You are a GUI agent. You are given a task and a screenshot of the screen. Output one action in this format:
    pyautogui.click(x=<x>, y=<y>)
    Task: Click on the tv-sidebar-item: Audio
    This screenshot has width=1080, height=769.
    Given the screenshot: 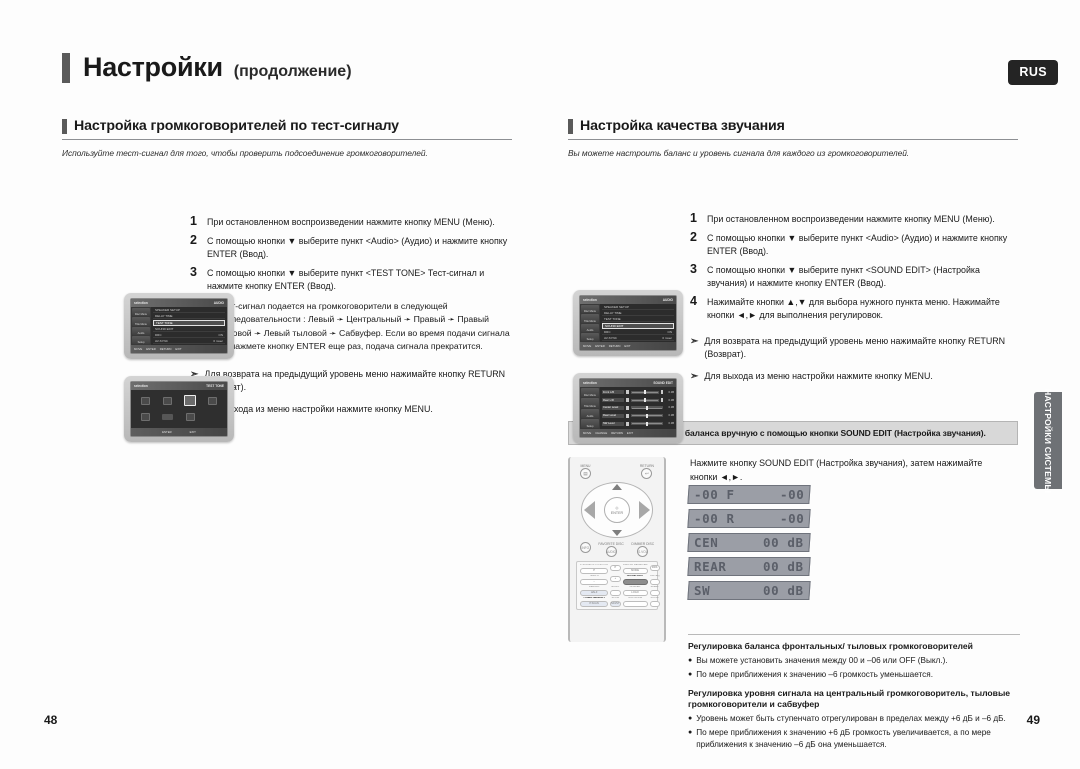 What is the action you would take?
    pyautogui.click(x=590, y=327)
    